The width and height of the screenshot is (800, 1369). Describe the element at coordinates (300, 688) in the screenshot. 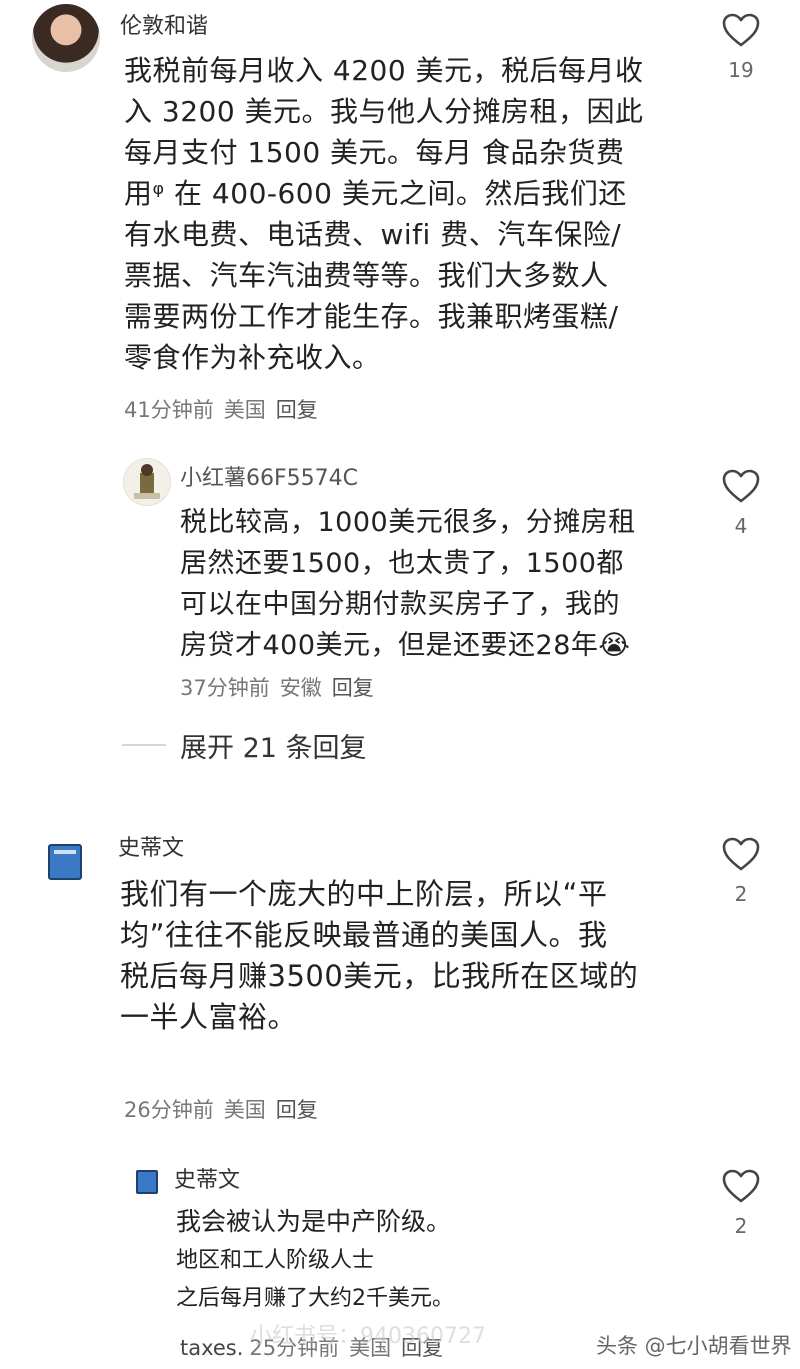

I see `comment-location: 安徽` at that location.